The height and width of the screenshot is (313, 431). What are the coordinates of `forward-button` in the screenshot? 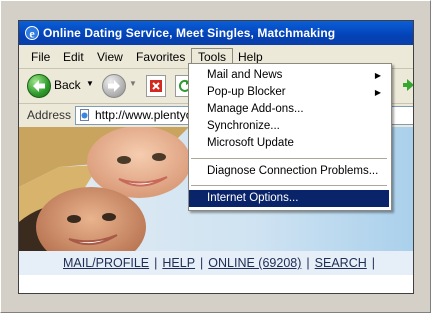 It's located at (114, 86).